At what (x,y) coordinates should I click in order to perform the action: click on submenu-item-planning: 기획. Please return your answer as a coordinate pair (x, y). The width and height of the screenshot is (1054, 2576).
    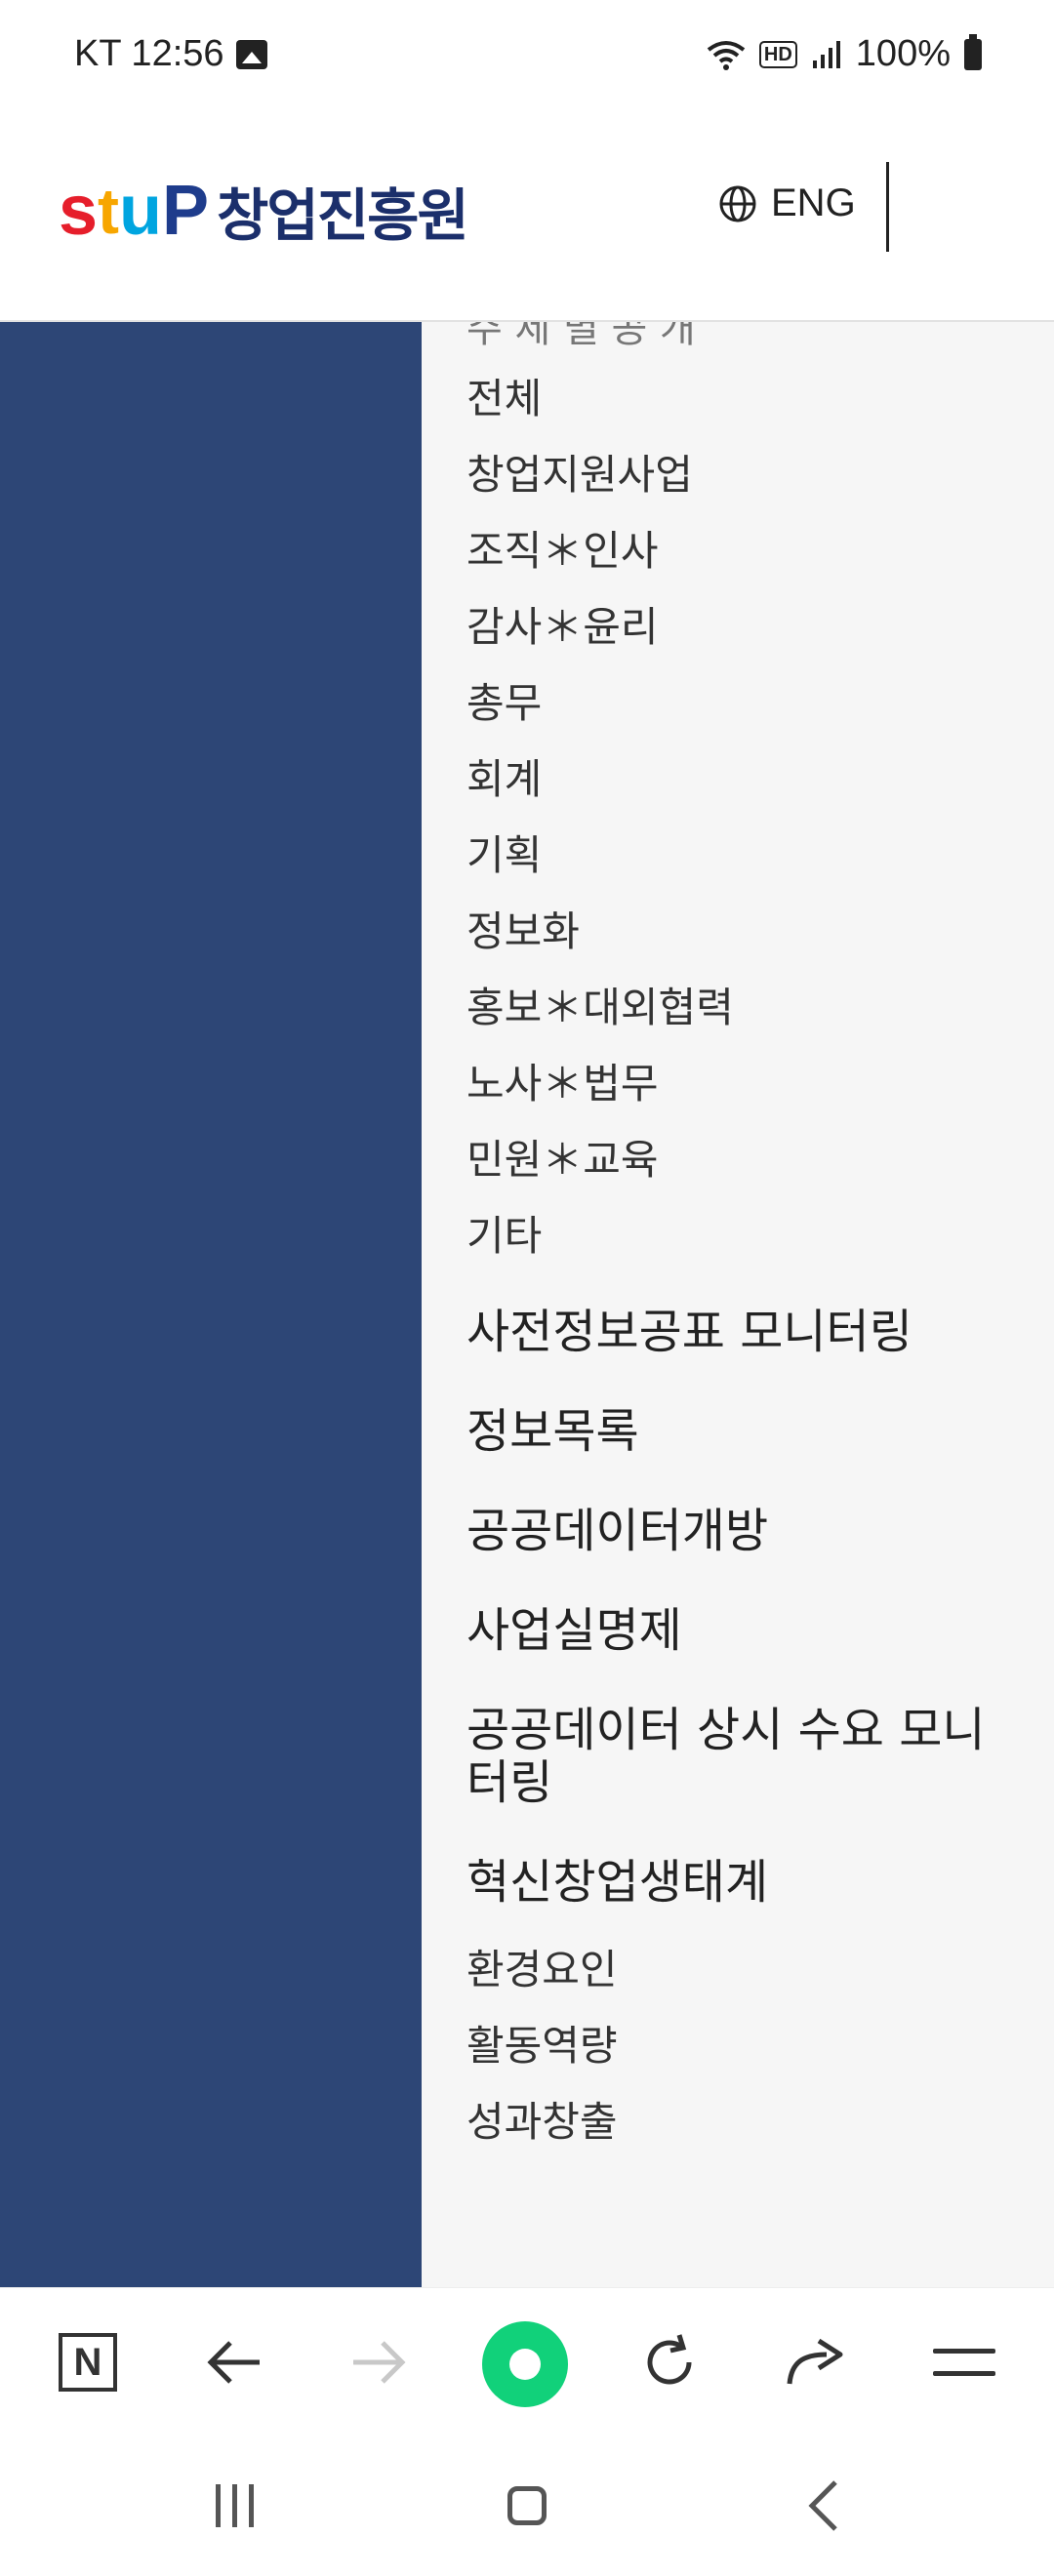
    Looking at the image, I should click on (749, 856).